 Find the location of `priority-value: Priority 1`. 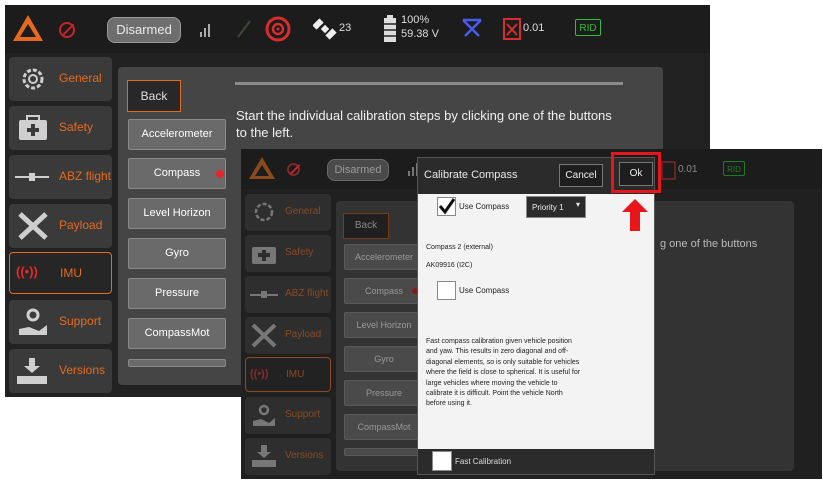

priority-value: Priority 1 is located at coordinates (548, 207).